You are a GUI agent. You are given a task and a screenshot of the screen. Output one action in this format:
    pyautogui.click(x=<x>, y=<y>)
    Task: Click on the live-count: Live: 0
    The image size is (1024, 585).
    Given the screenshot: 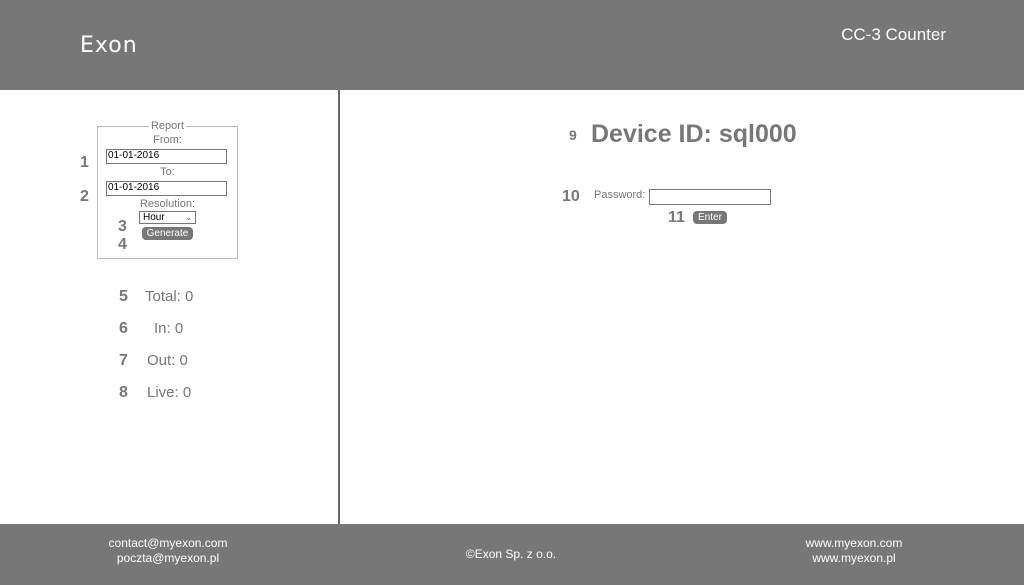 What is the action you would take?
    pyautogui.click(x=169, y=392)
    